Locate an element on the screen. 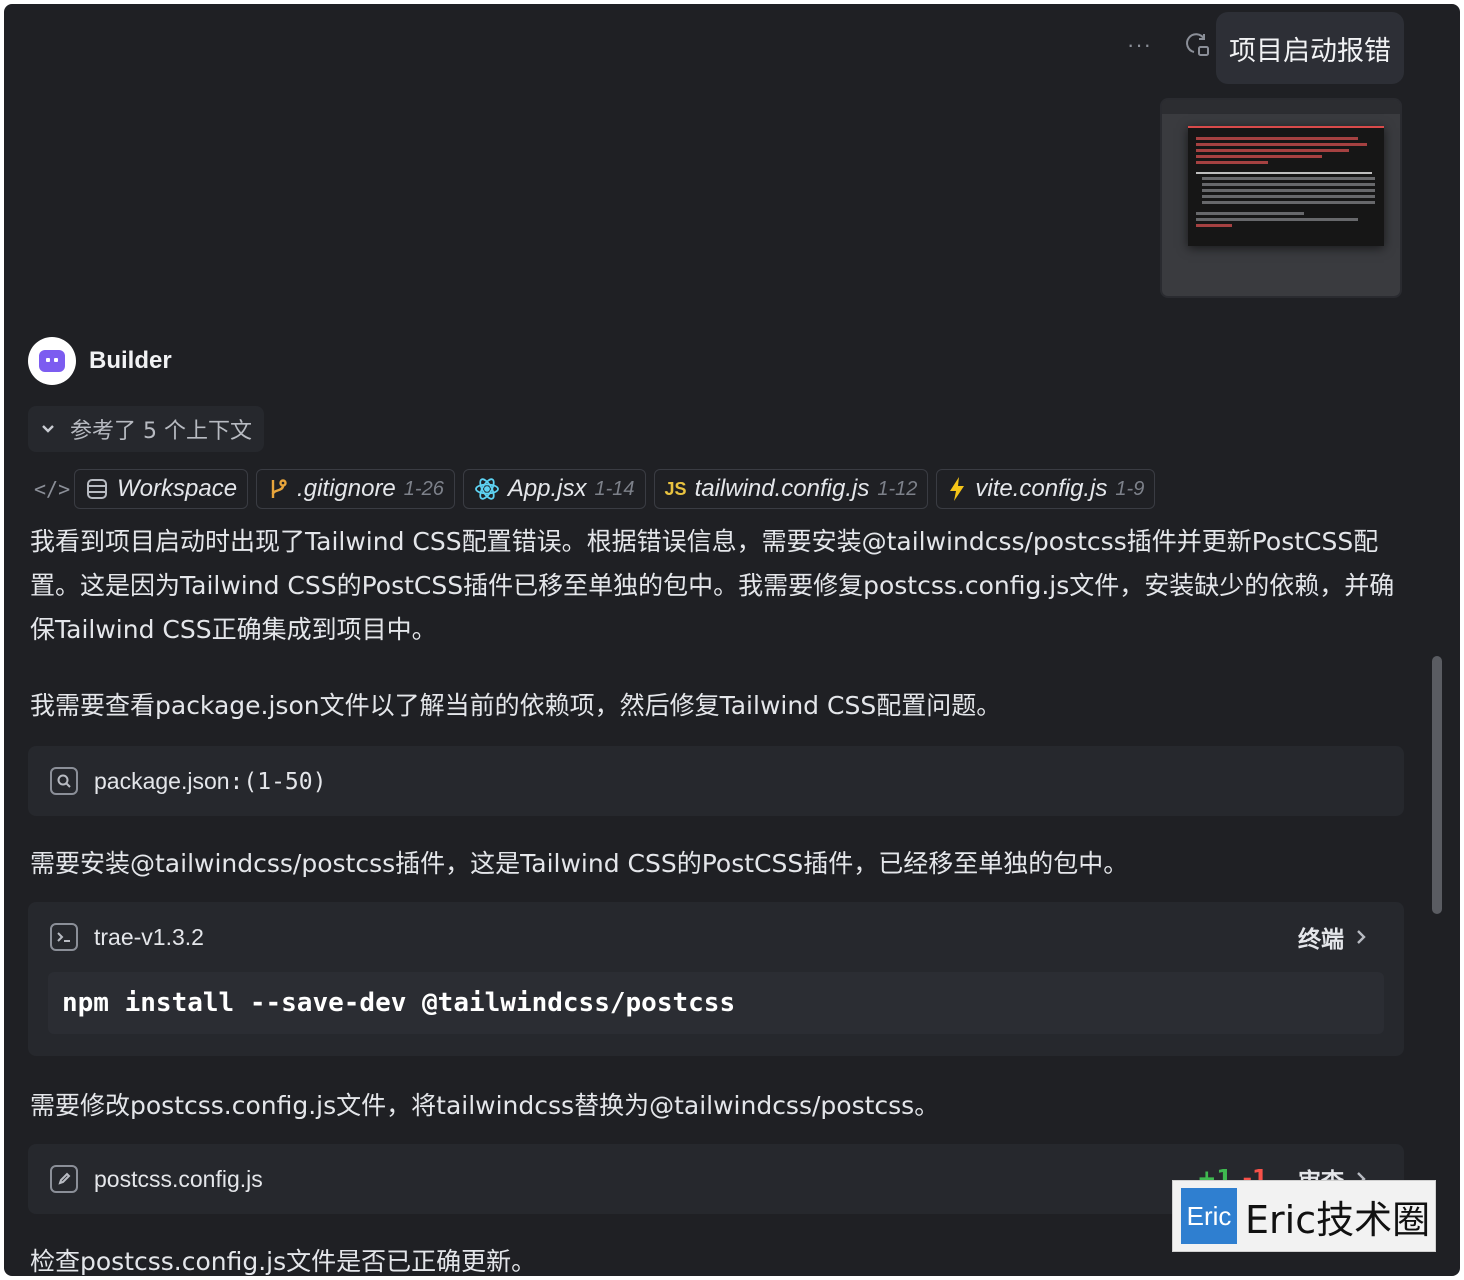 The image size is (1464, 1280). message-actions: ··· is located at coordinates (1169, 45).